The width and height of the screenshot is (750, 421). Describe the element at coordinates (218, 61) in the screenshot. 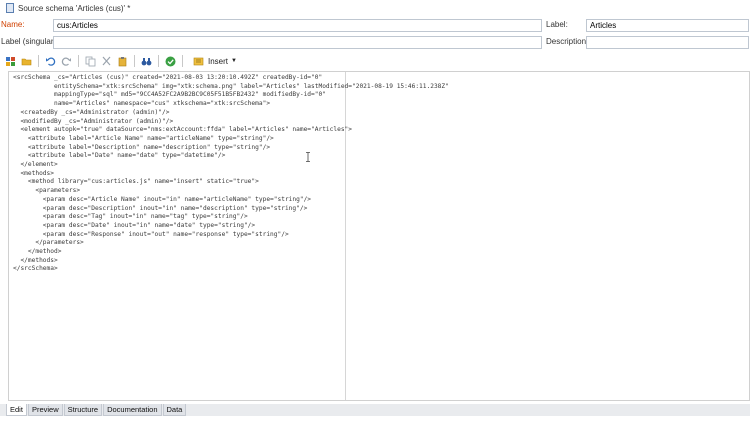

I see `insert-label: Insert` at that location.